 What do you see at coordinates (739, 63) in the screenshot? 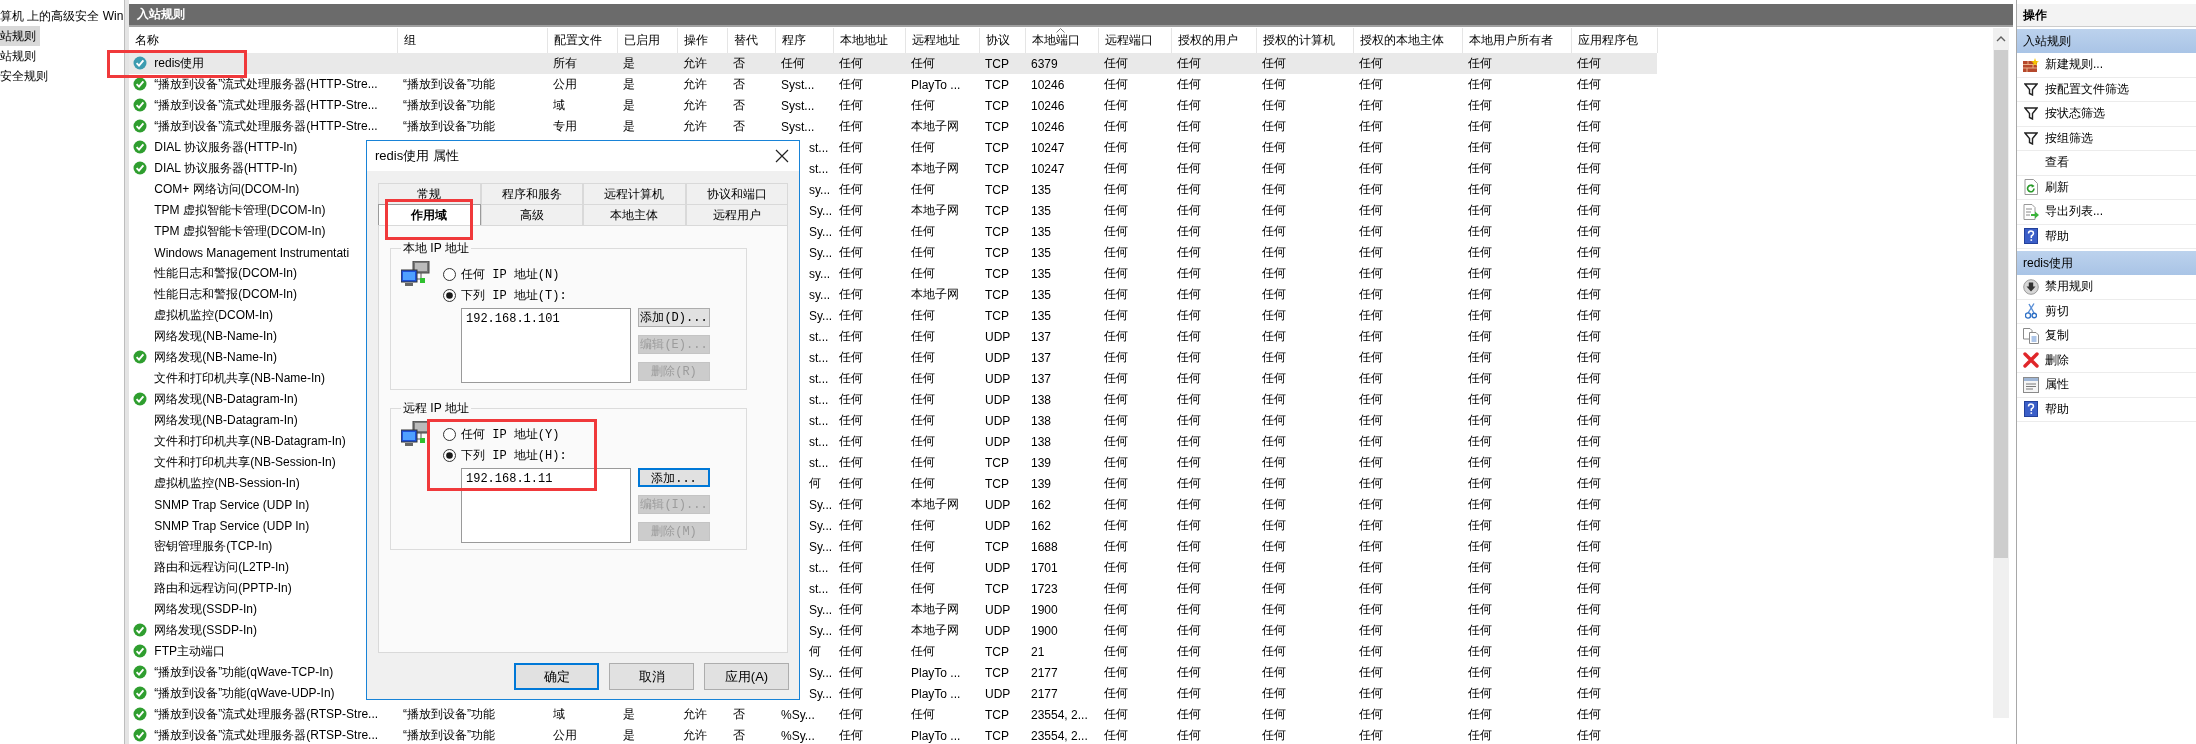
I see `table-cell: 否` at bounding box center [739, 63].